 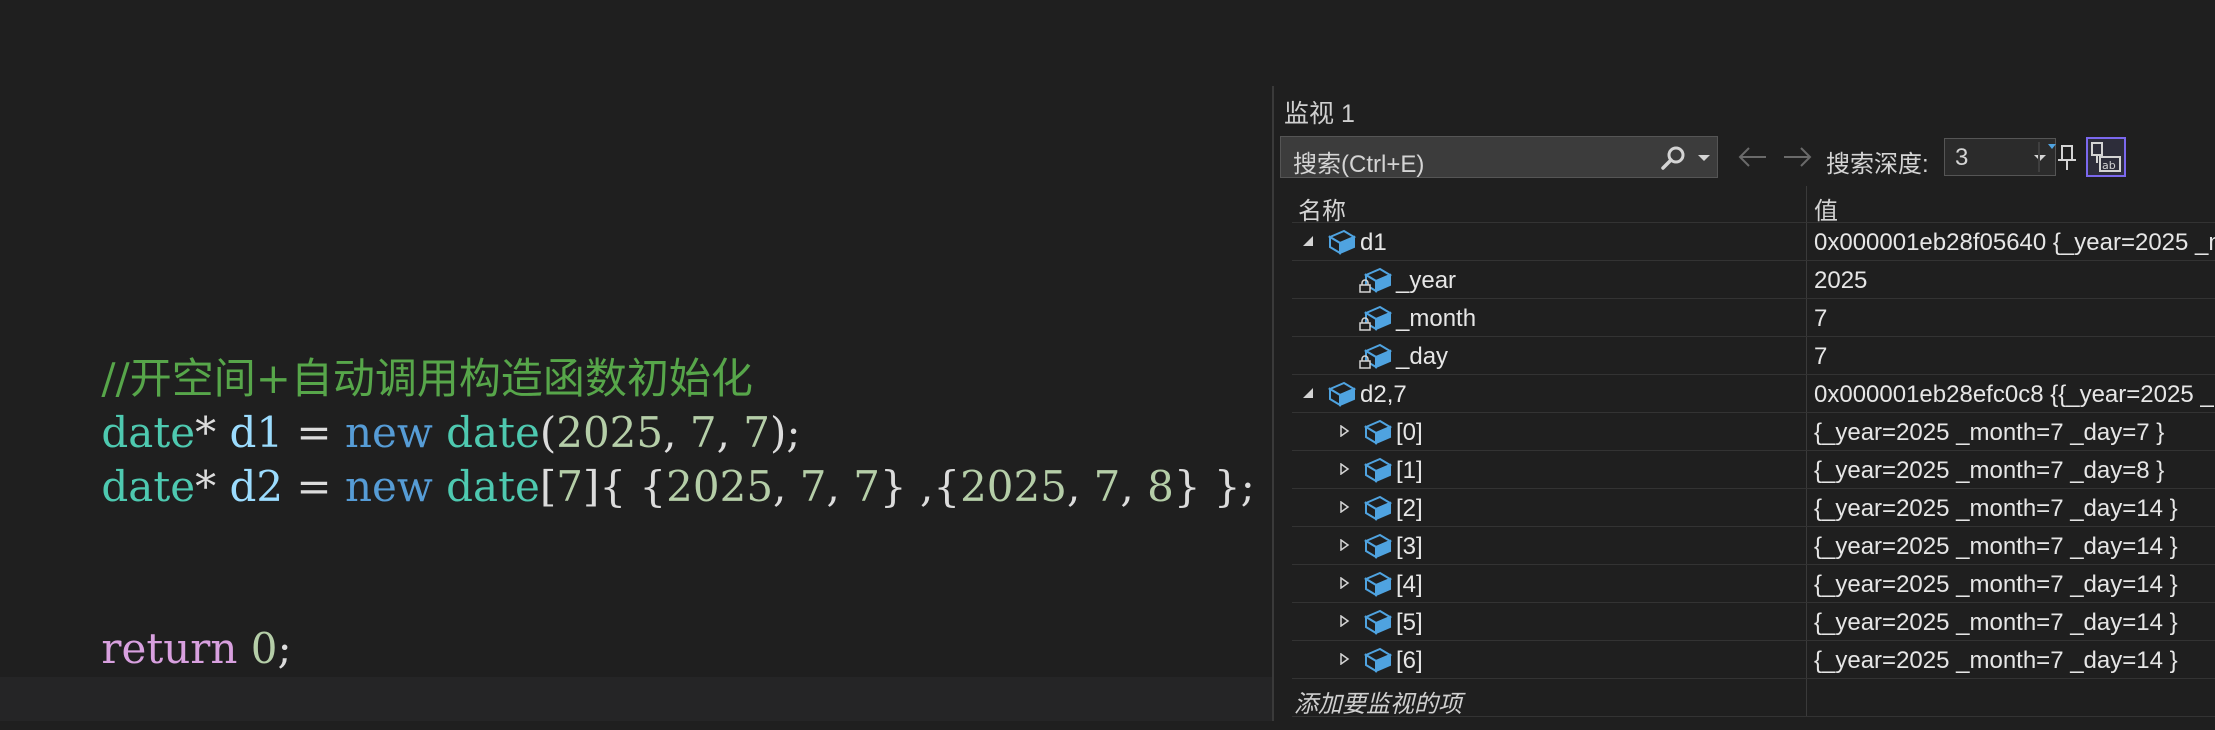 What do you see at coordinates (636, 699) in the screenshot?
I see `editor-bottom-bar` at bounding box center [636, 699].